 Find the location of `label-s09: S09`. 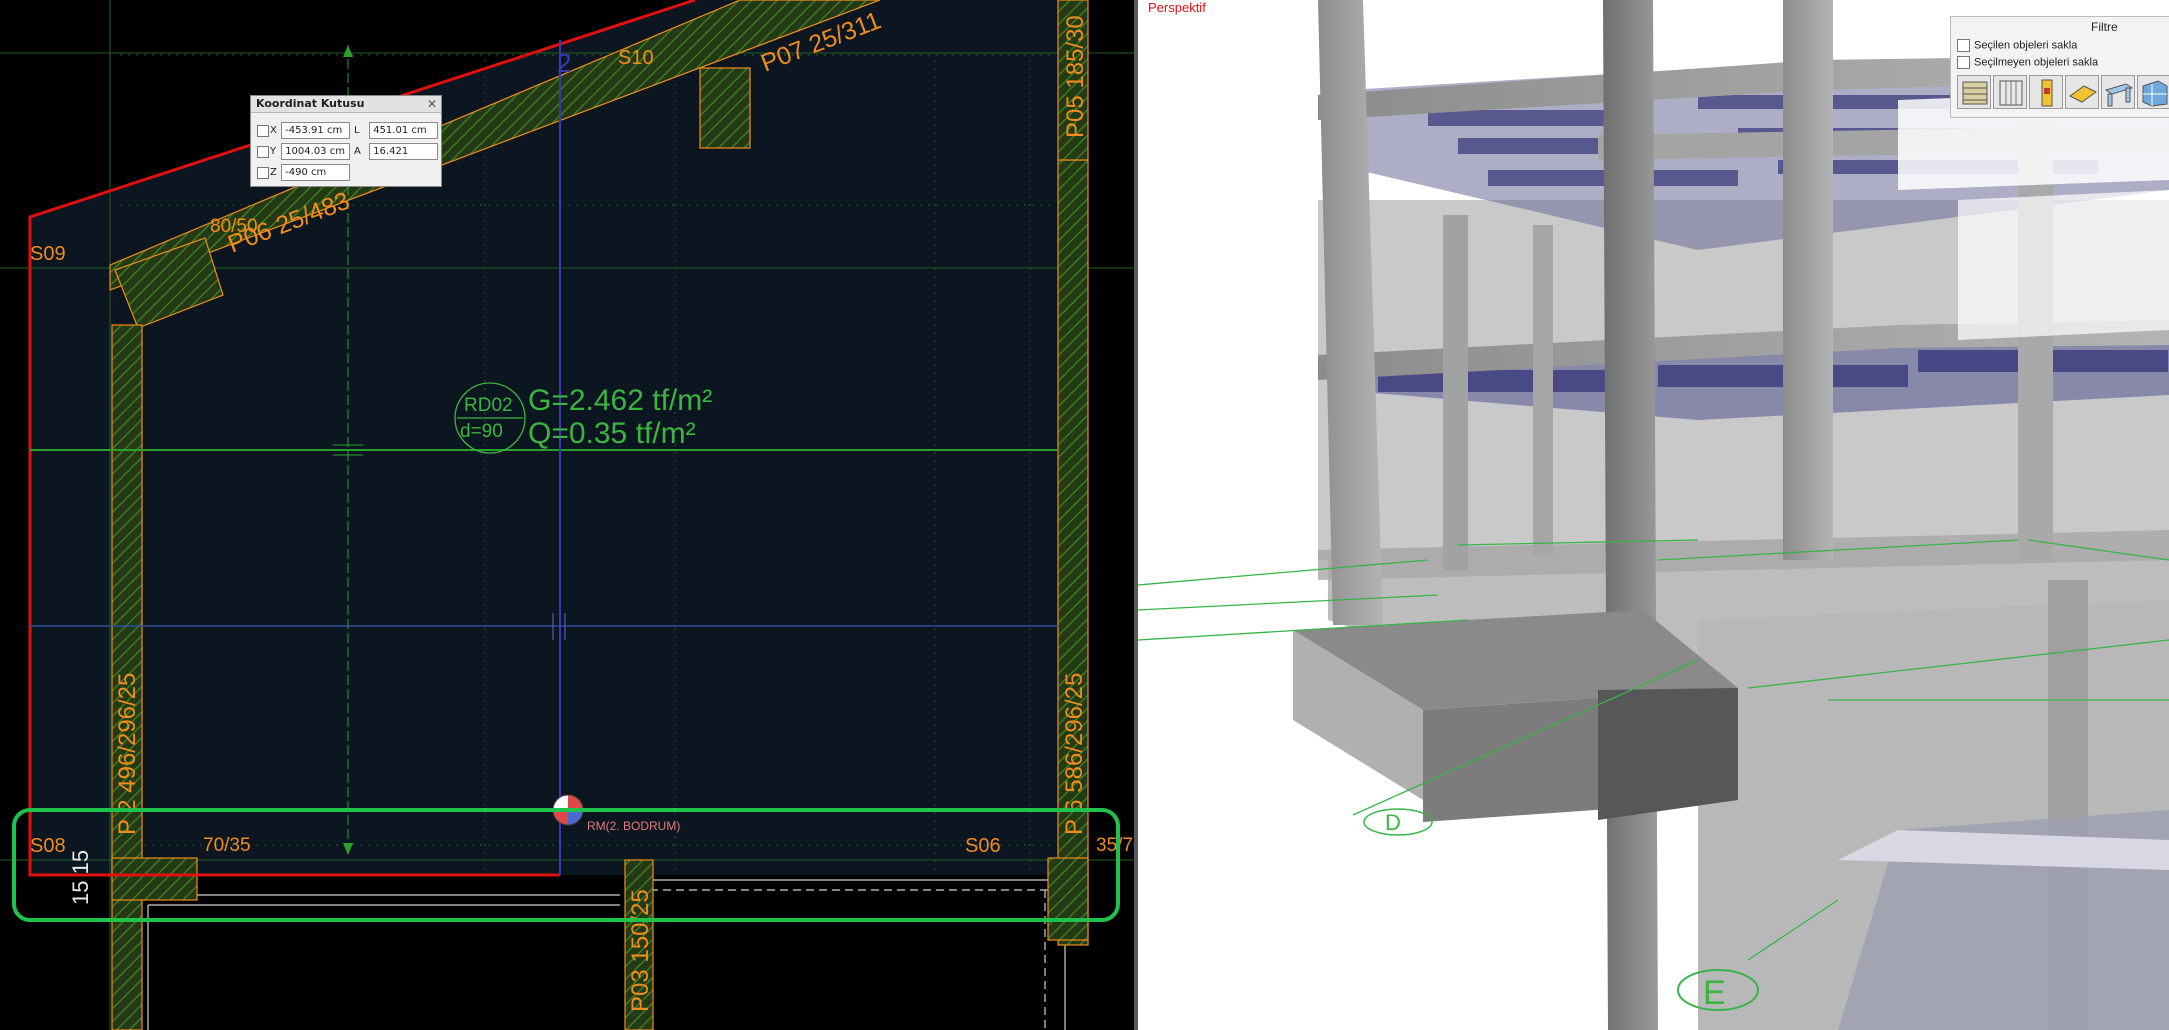

label-s09: S09 is located at coordinates (48, 254).